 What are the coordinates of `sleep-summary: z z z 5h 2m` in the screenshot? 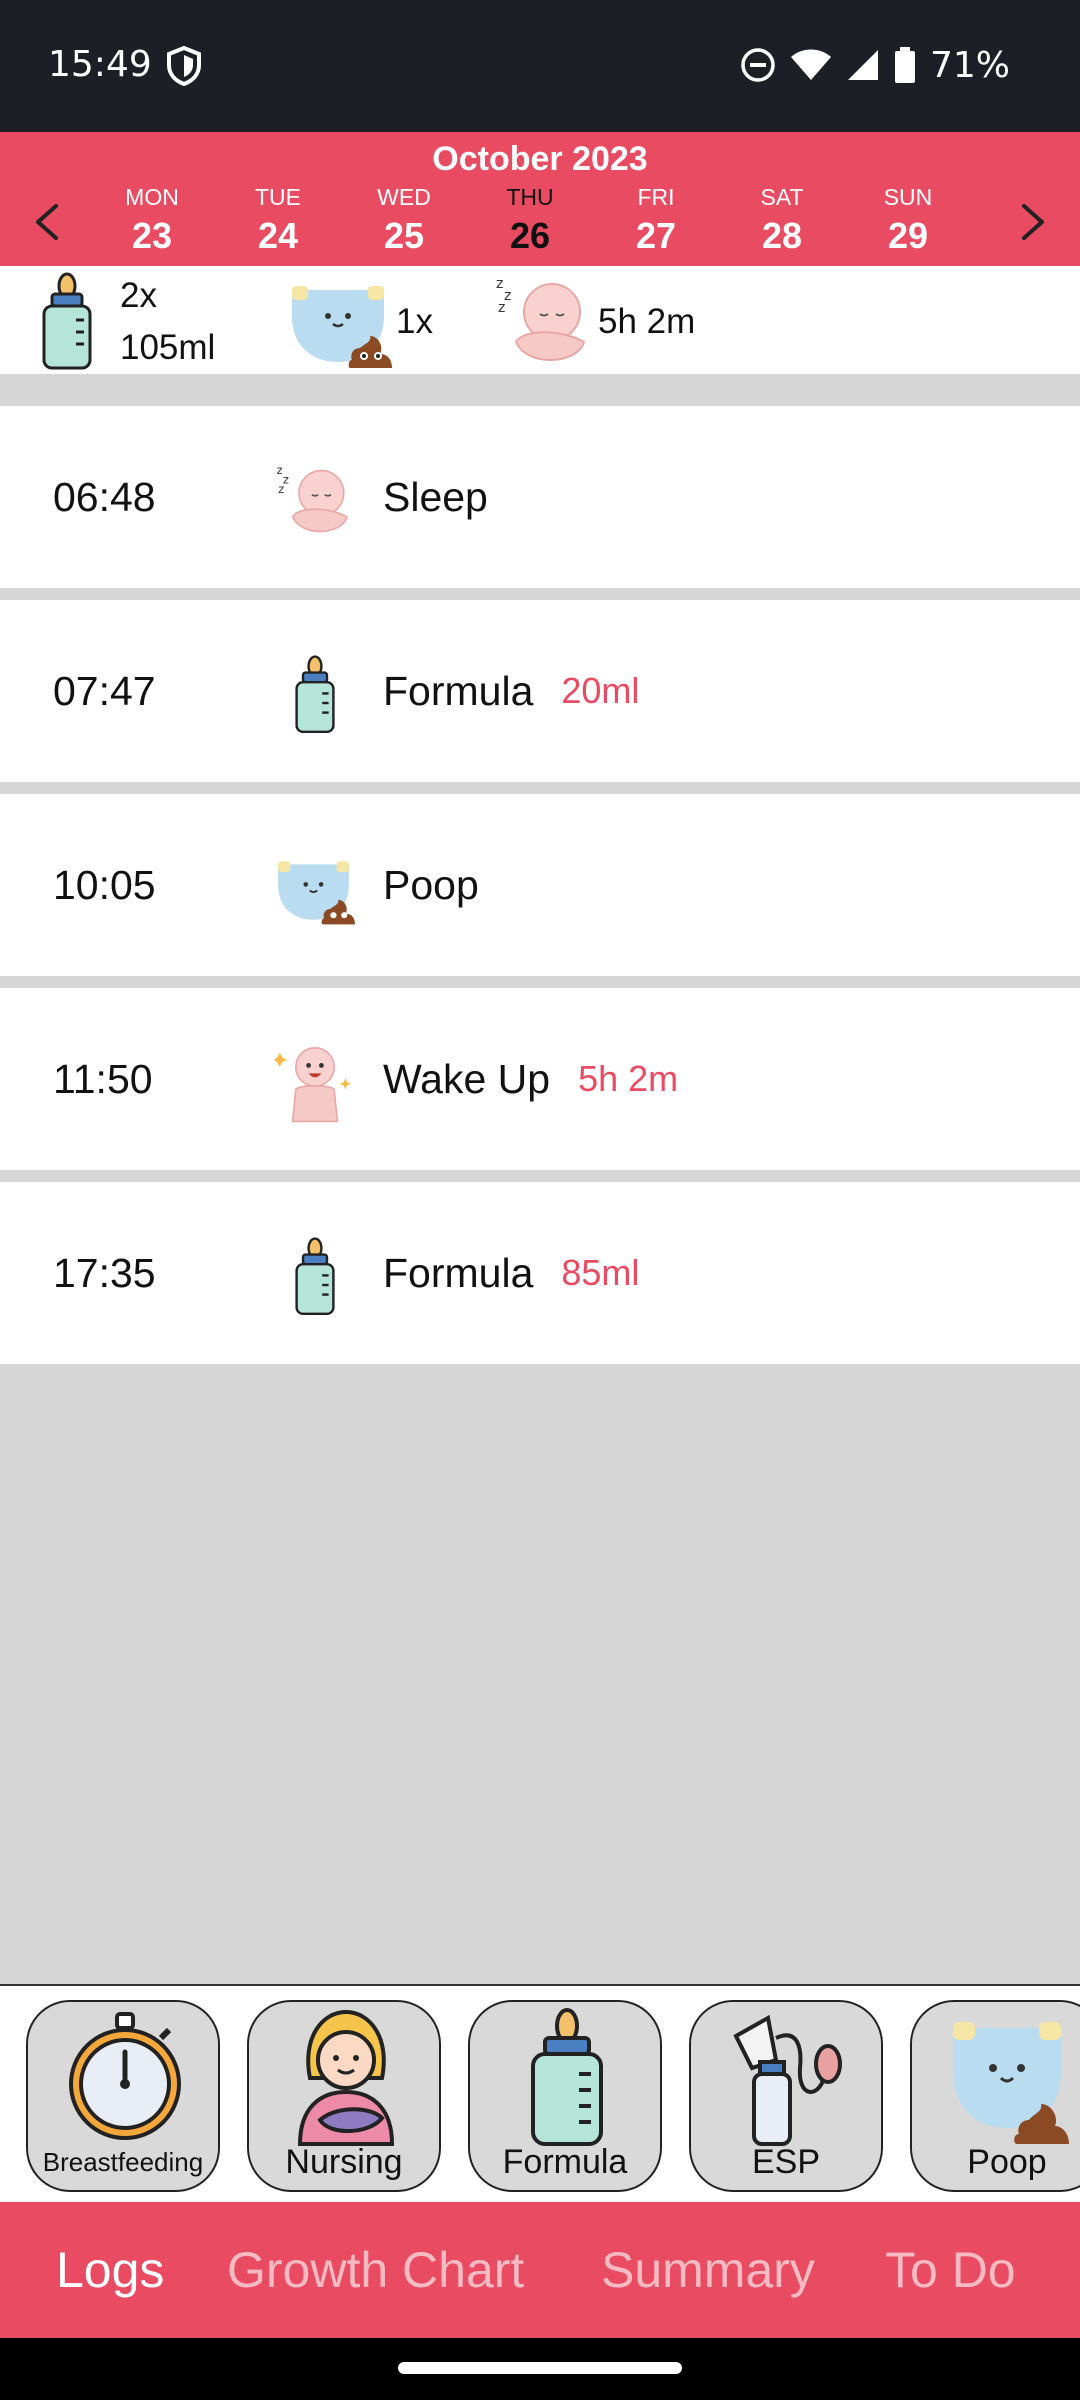 It's located at (594, 322).